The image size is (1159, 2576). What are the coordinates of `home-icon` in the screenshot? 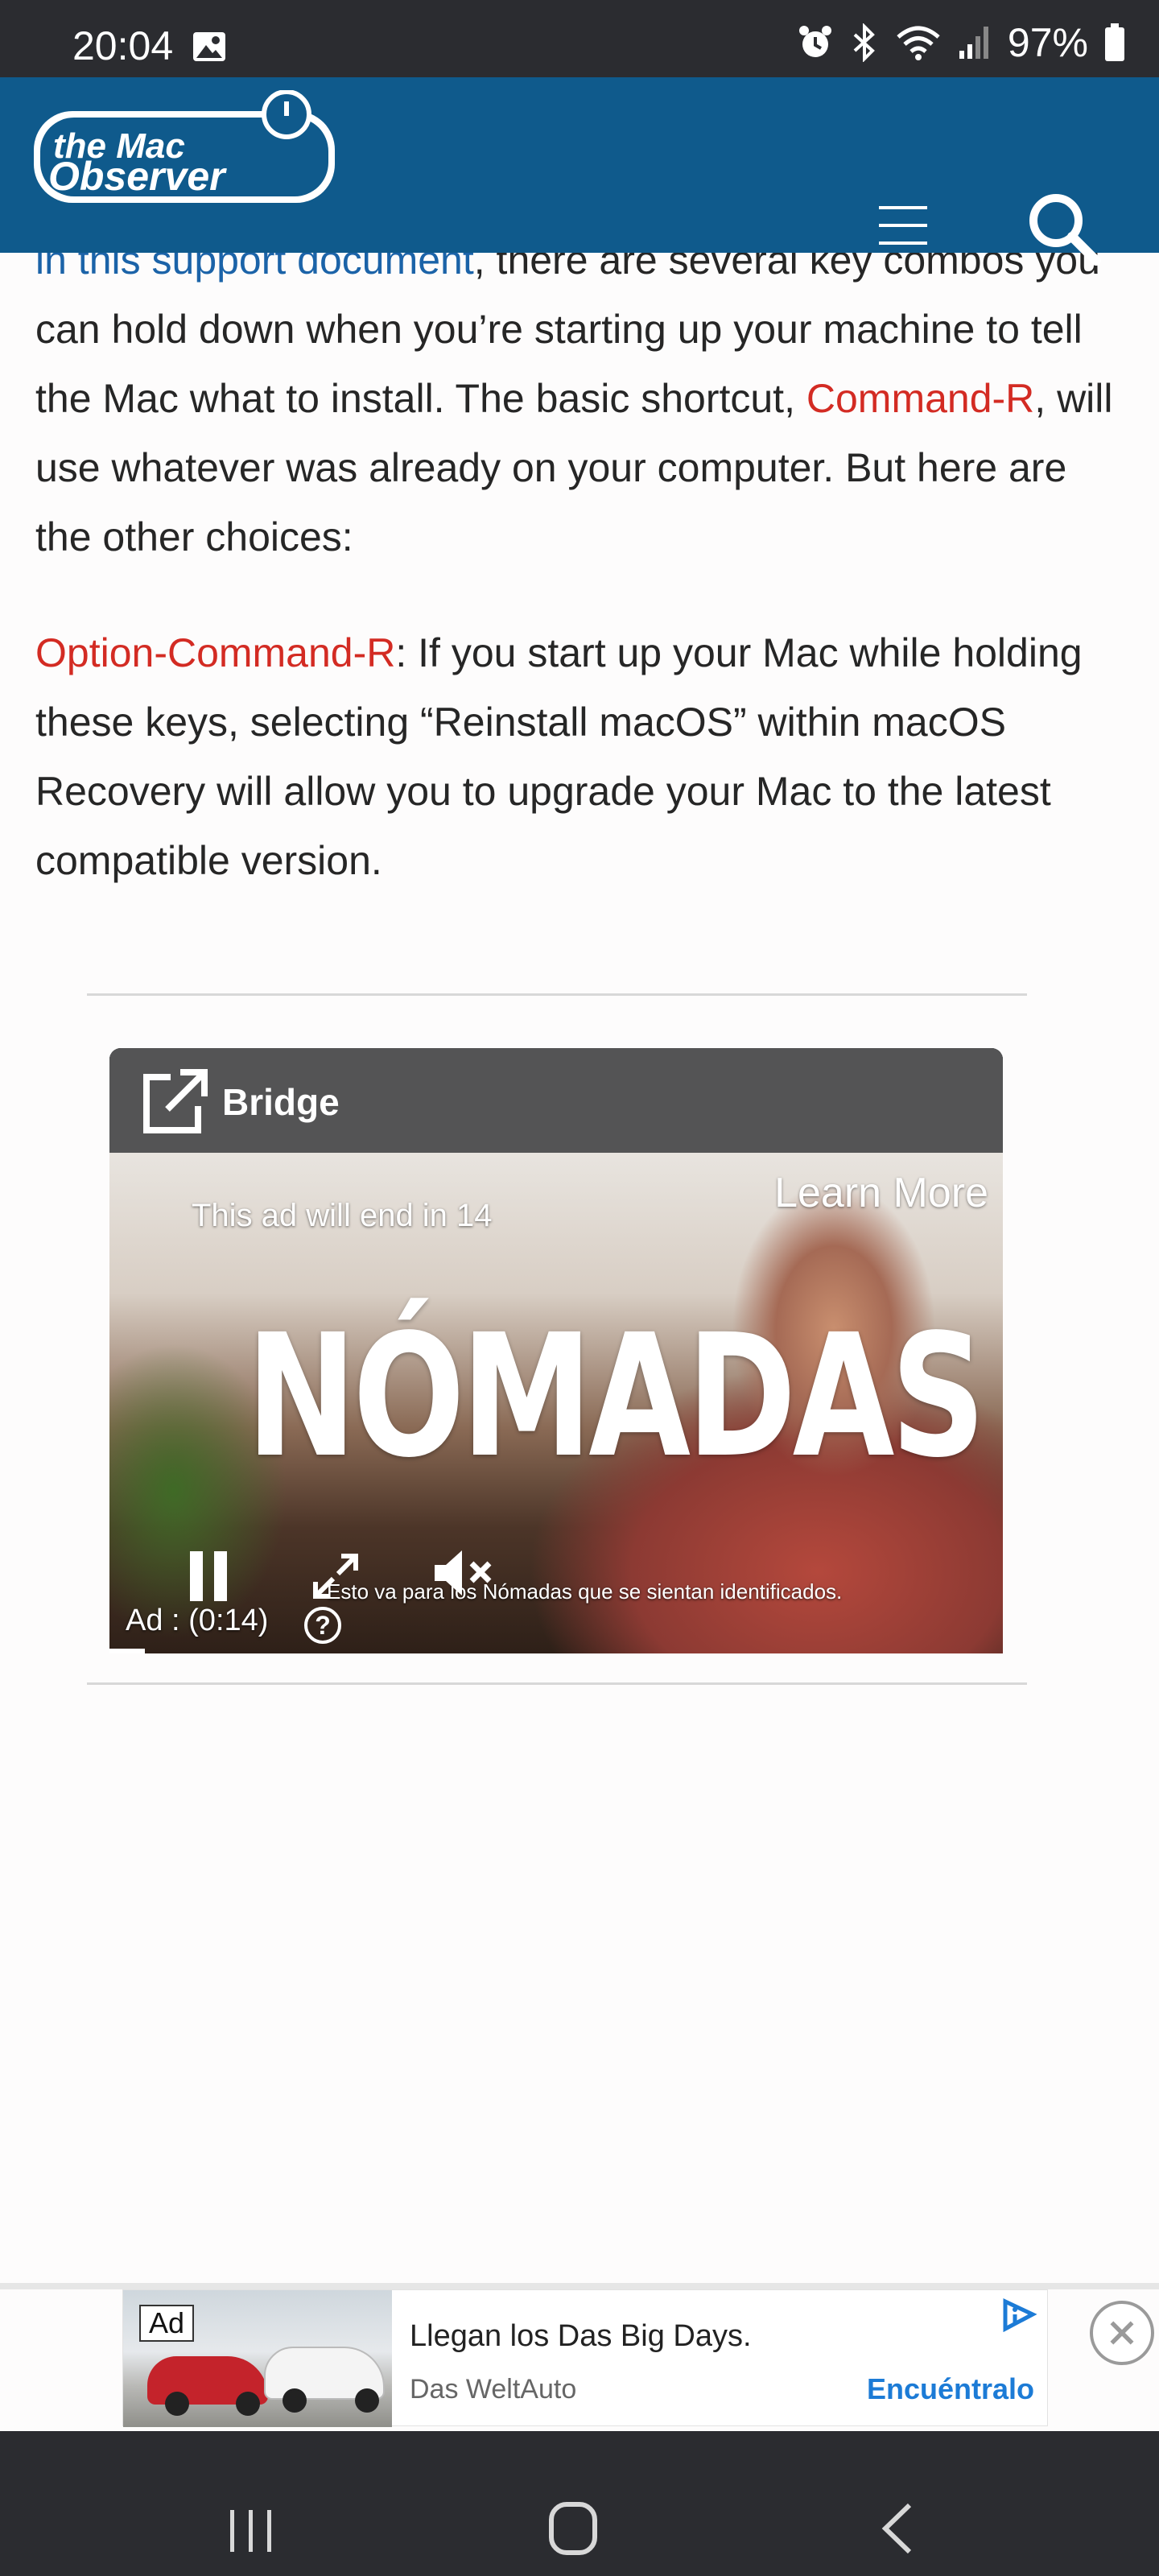 It's located at (573, 2528).